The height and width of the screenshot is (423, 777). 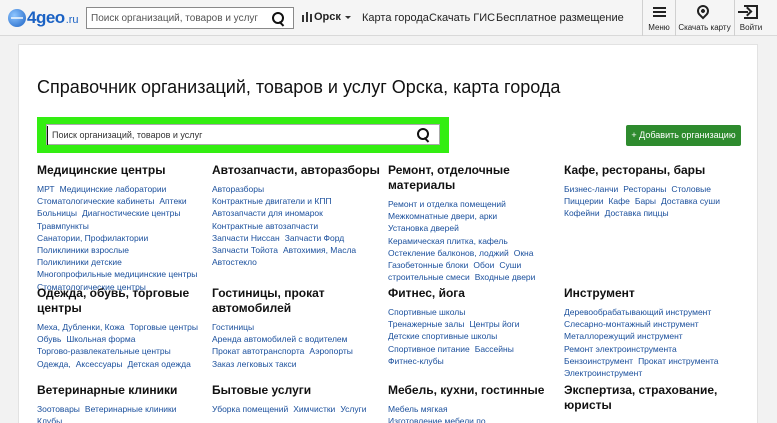 I want to click on category-link: Медицинские лаборатории, so click(x=113, y=189).